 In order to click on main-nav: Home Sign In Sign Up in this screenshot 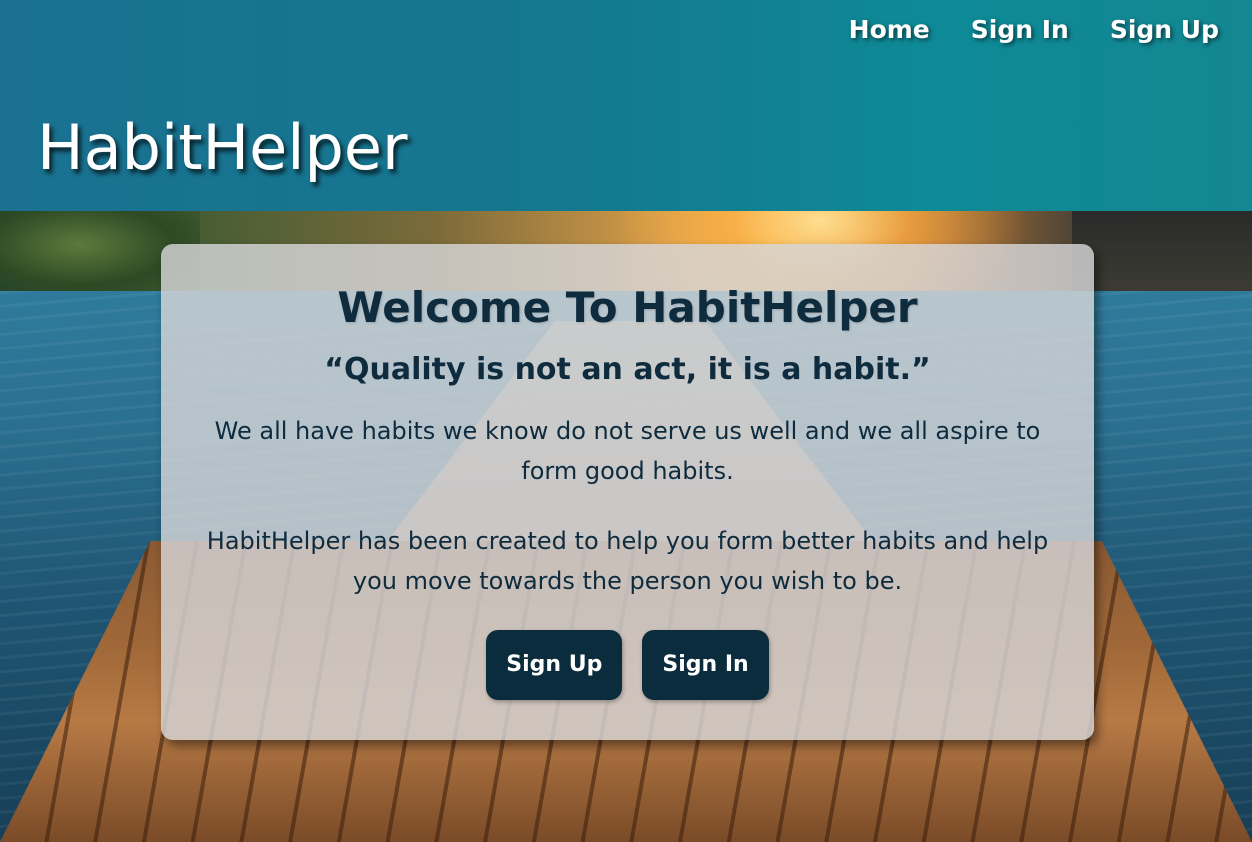, I will do `click(1013, 30)`.